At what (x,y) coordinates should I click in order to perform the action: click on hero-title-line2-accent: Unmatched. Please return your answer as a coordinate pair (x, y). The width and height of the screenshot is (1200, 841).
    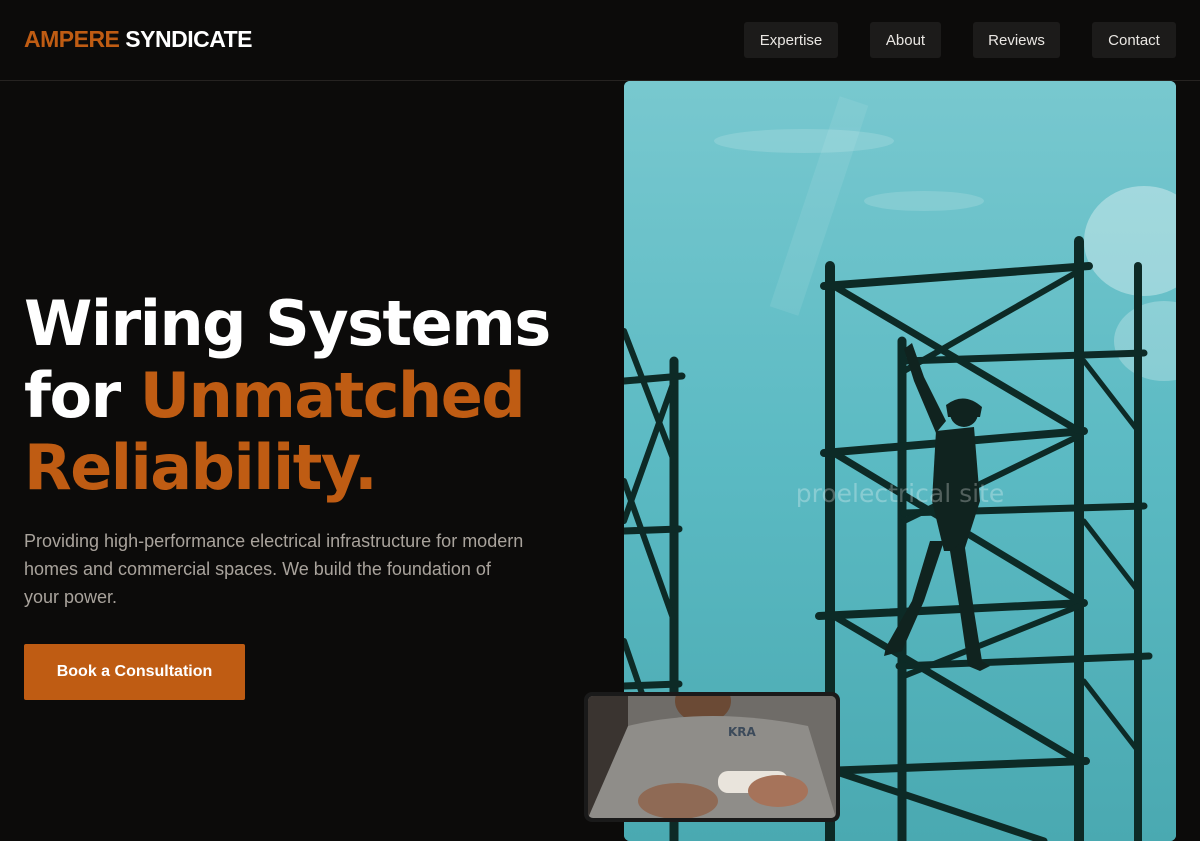
    Looking at the image, I should click on (332, 395).